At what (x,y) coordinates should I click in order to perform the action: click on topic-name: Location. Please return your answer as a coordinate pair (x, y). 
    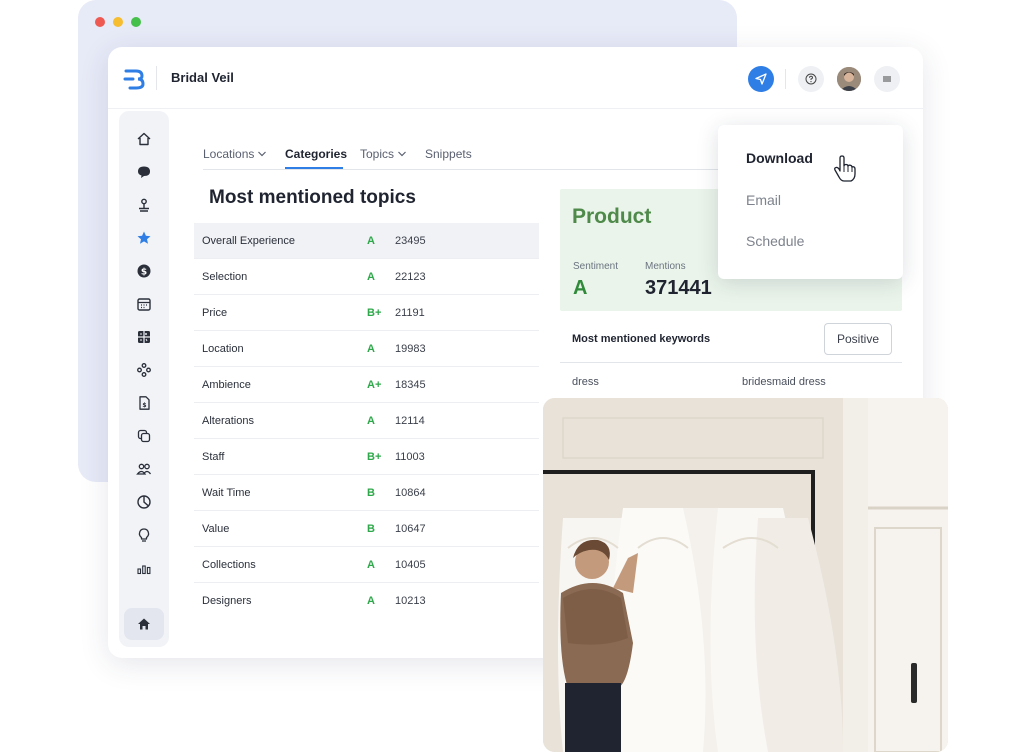
    Looking at the image, I should click on (223, 349).